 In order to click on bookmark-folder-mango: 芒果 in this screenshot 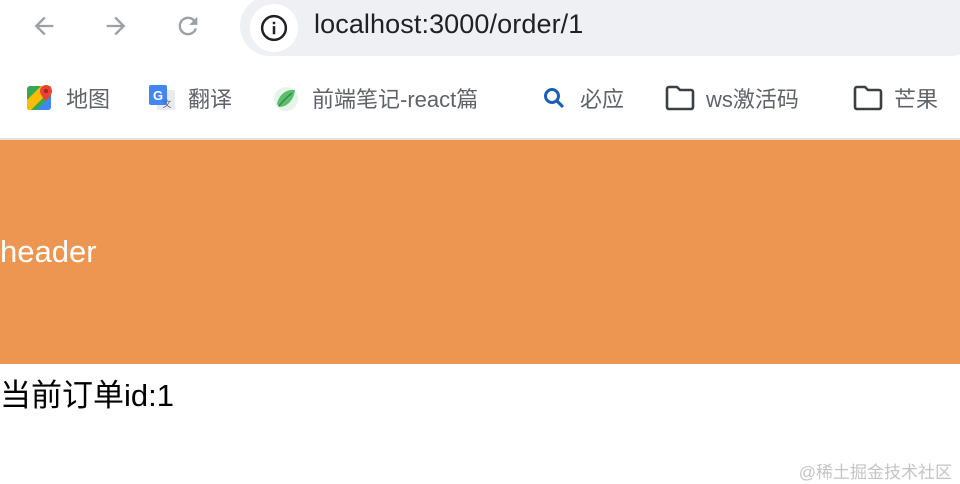, I will do `click(895, 98)`.